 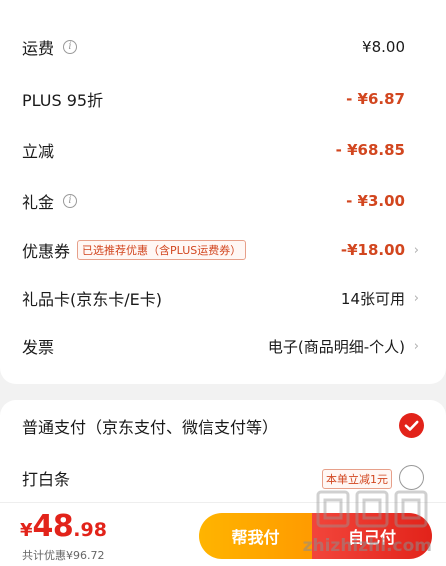 What do you see at coordinates (223, 346) in the screenshot?
I see `invoice-row: 发票 电子(商品明细-个人) ›` at bounding box center [223, 346].